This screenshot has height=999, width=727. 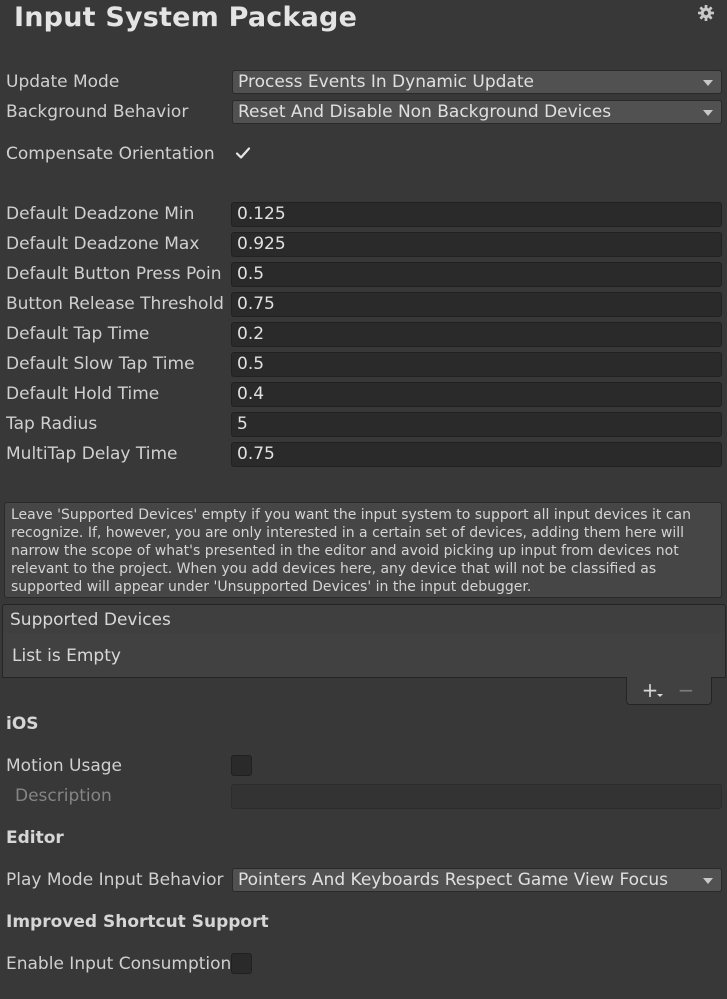 What do you see at coordinates (92, 454) in the screenshot?
I see `field-label: MultiTap Delay Time` at bounding box center [92, 454].